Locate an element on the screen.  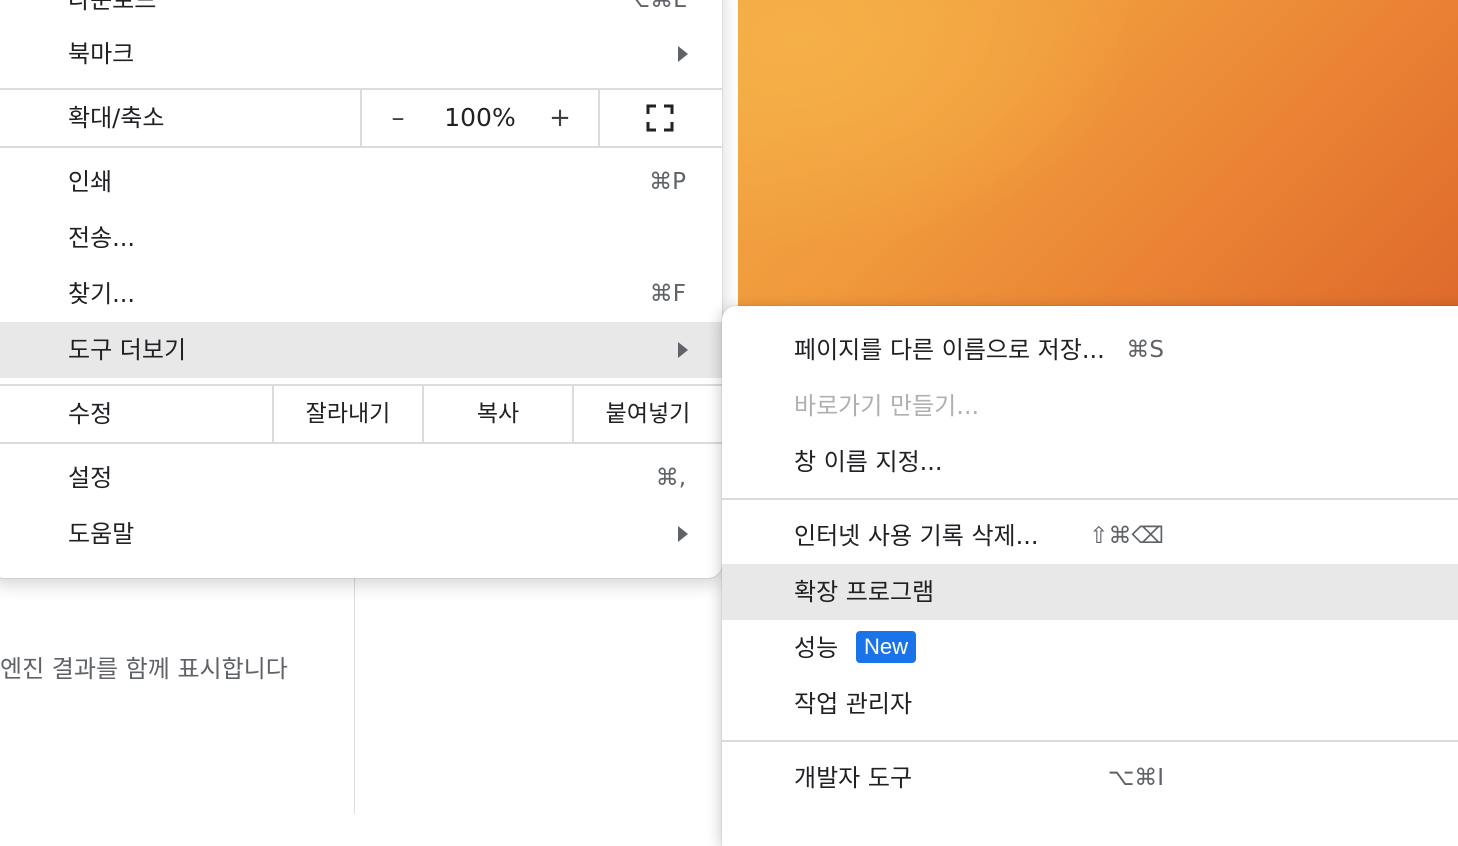
menu-item-label: 도움말 is located at coordinates (101, 534).